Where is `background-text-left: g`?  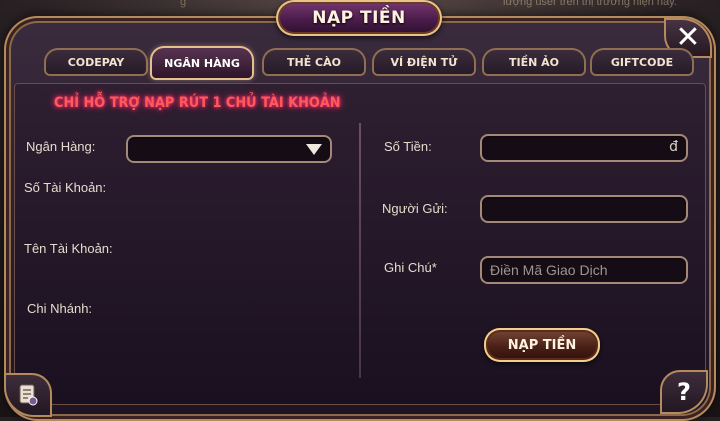
background-text-left: g is located at coordinates (183, 4).